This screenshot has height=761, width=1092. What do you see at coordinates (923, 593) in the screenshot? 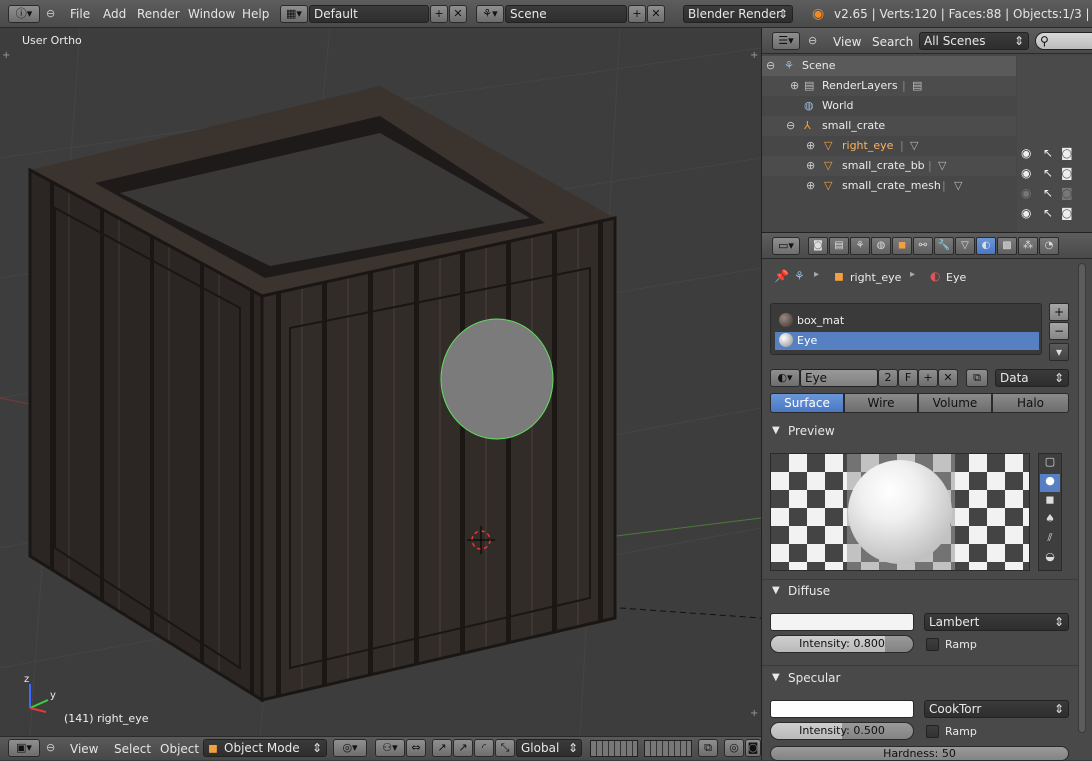
I see `diffuse-panel-header: ▼ Diffuse` at bounding box center [923, 593].